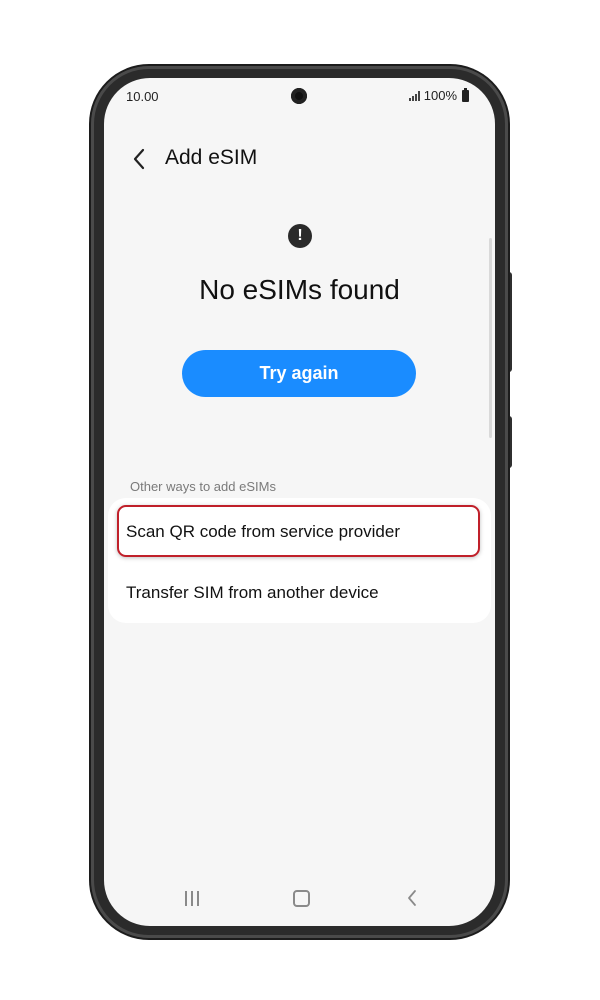  I want to click on home-icon, so click(301, 898).